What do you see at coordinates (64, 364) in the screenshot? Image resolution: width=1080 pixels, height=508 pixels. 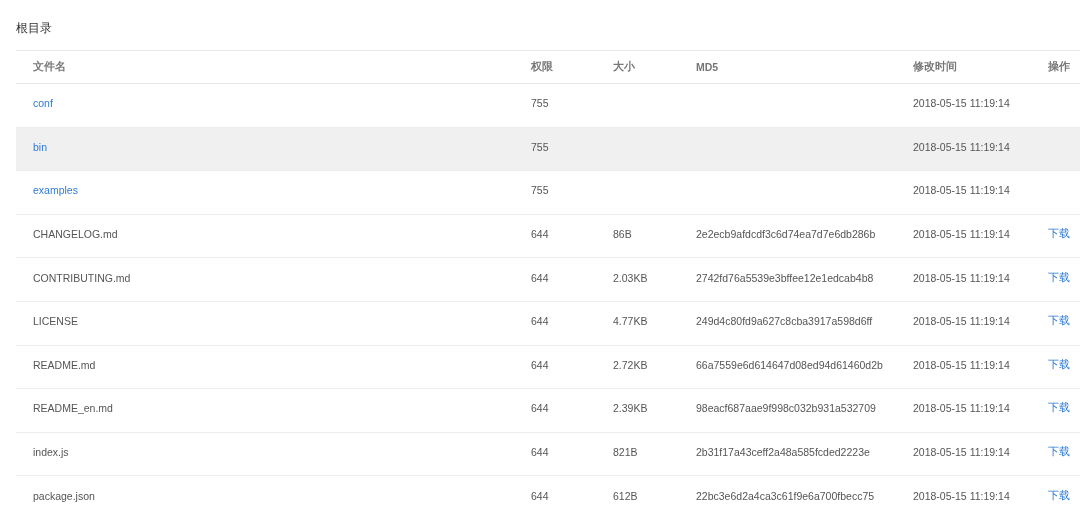 I see `file-name: README.md` at bounding box center [64, 364].